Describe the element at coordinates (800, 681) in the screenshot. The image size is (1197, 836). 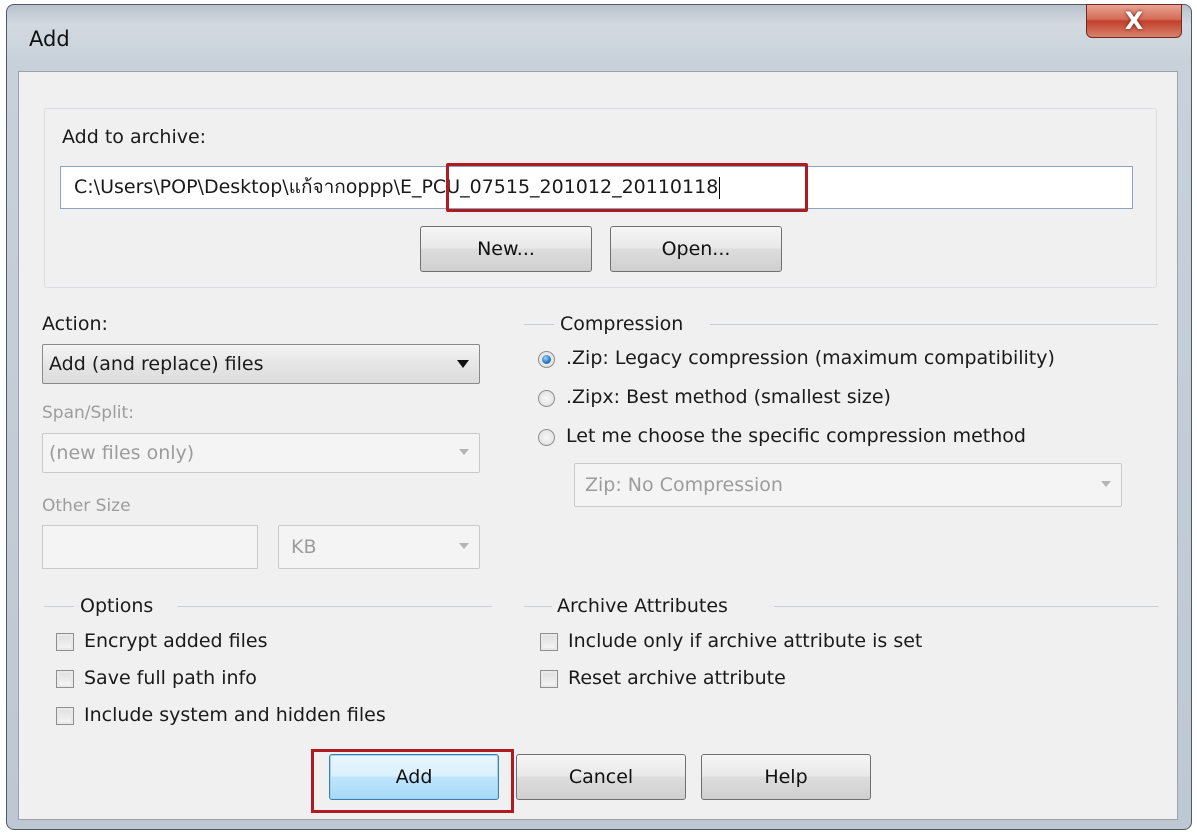
I see `checkbox-reset-archive-attribute: Reset archive attribute` at that location.